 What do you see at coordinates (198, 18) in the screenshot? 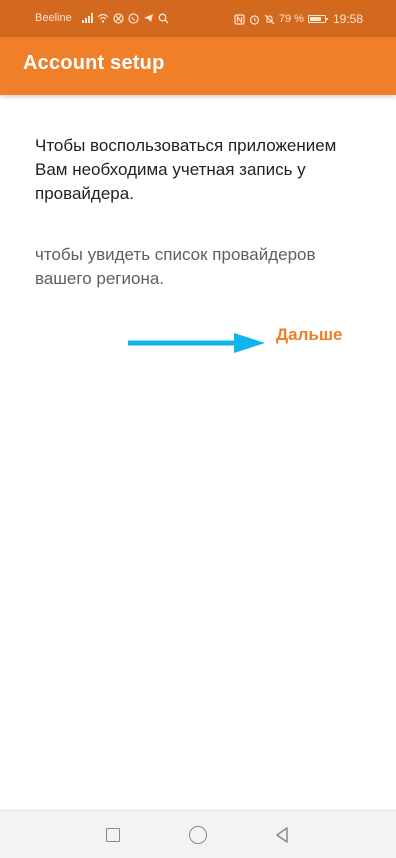
I see `status-bar: Beeline 79 % 19:58` at bounding box center [198, 18].